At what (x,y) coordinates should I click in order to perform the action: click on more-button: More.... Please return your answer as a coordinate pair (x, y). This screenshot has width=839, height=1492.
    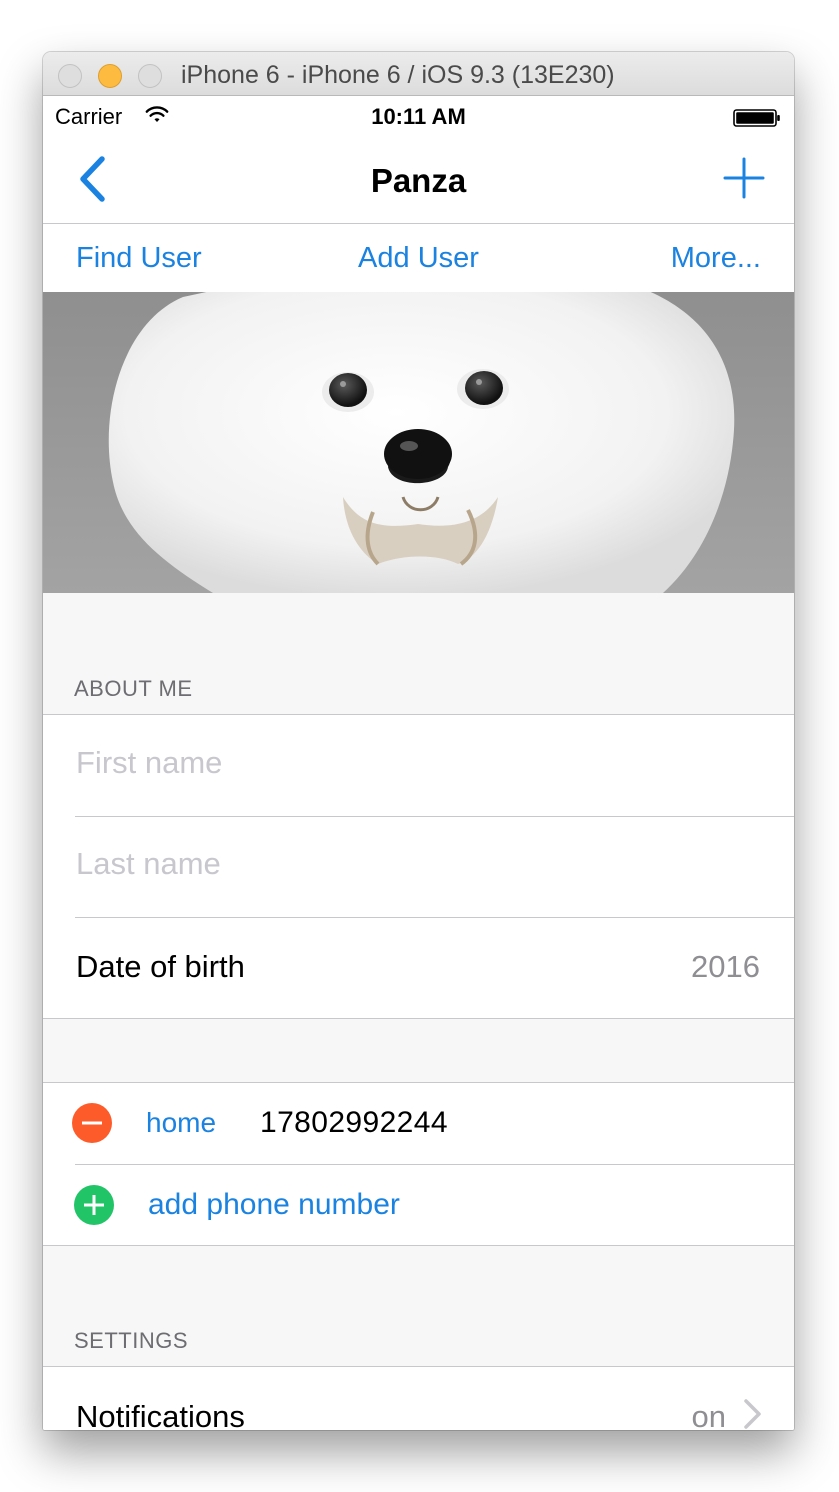
    Looking at the image, I should click on (716, 258).